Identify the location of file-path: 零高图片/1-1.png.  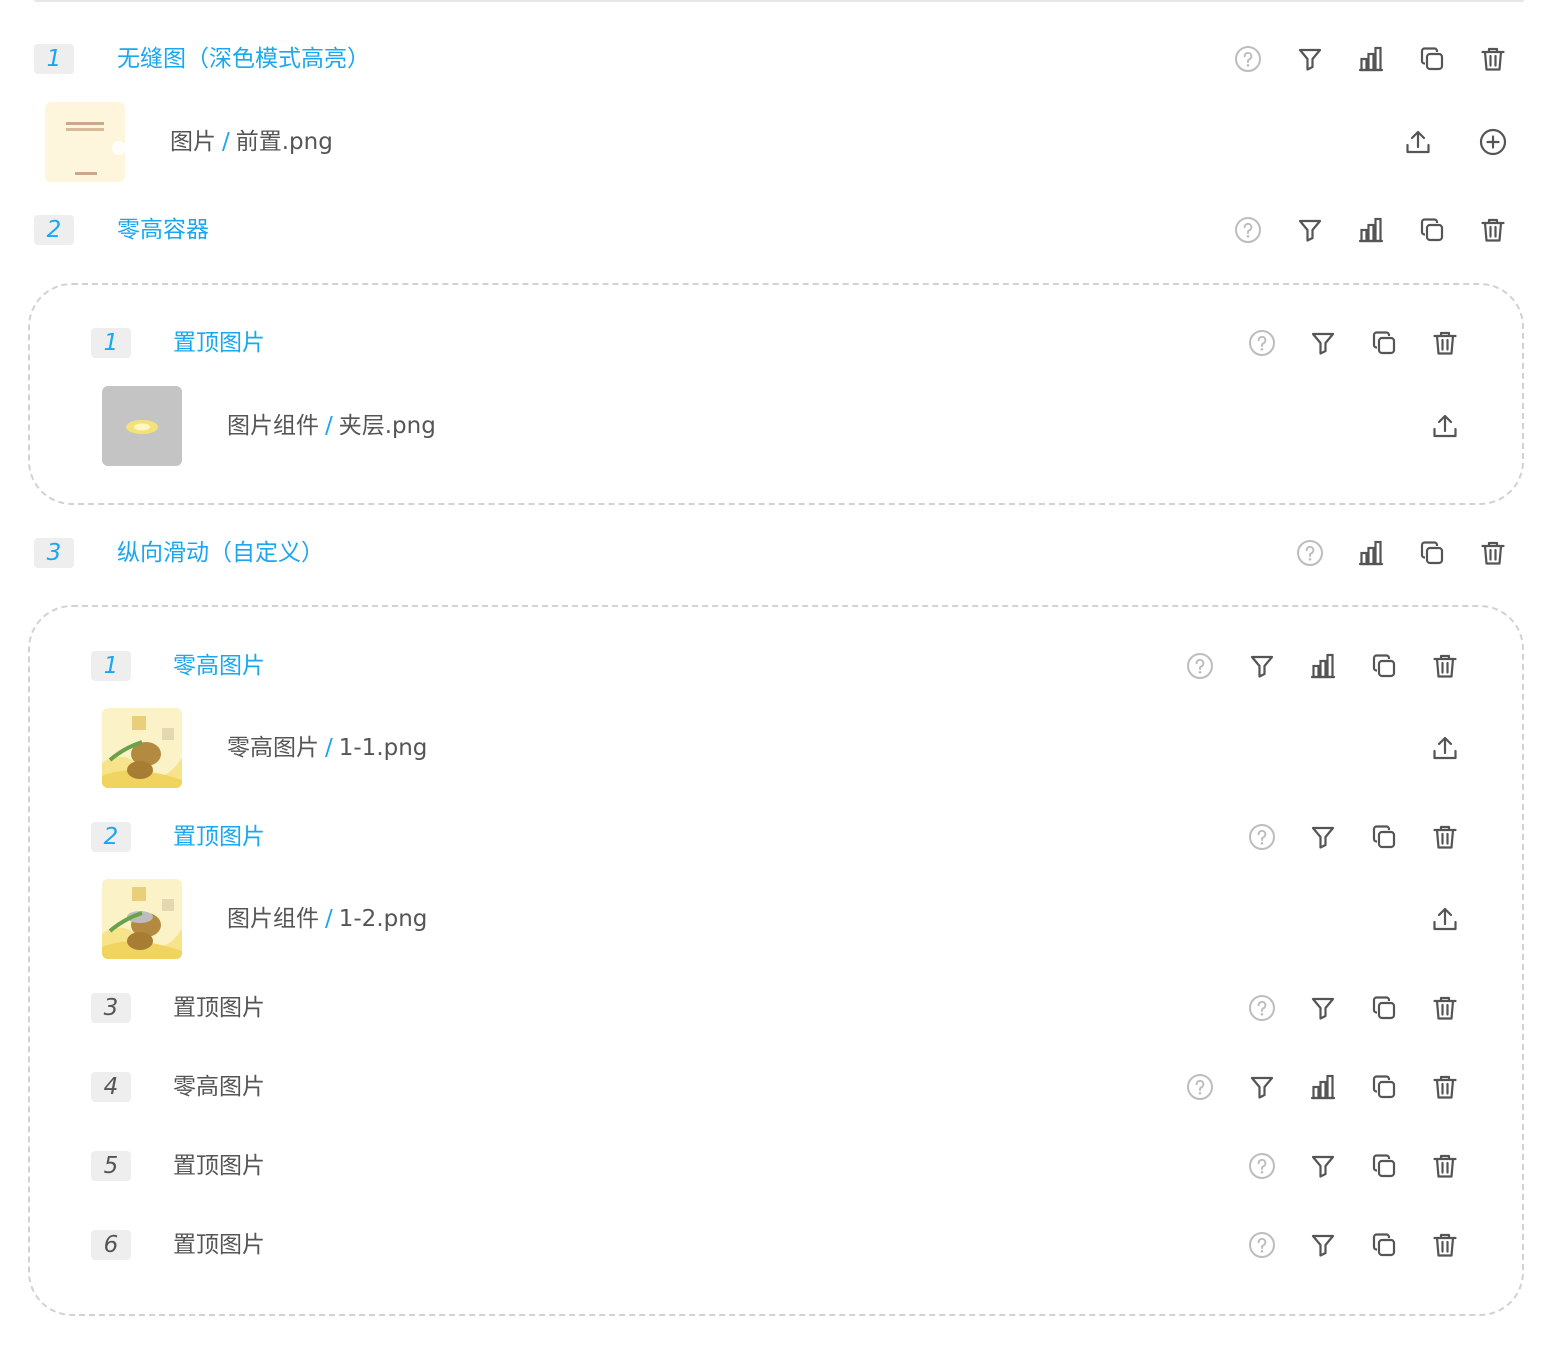
(327, 748).